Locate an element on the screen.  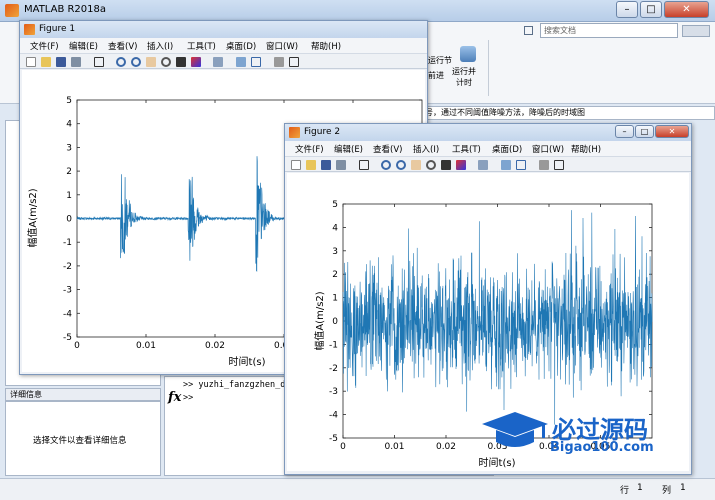
run-and-time-button: 运行并 计时 is located at coordinates (464, 77).